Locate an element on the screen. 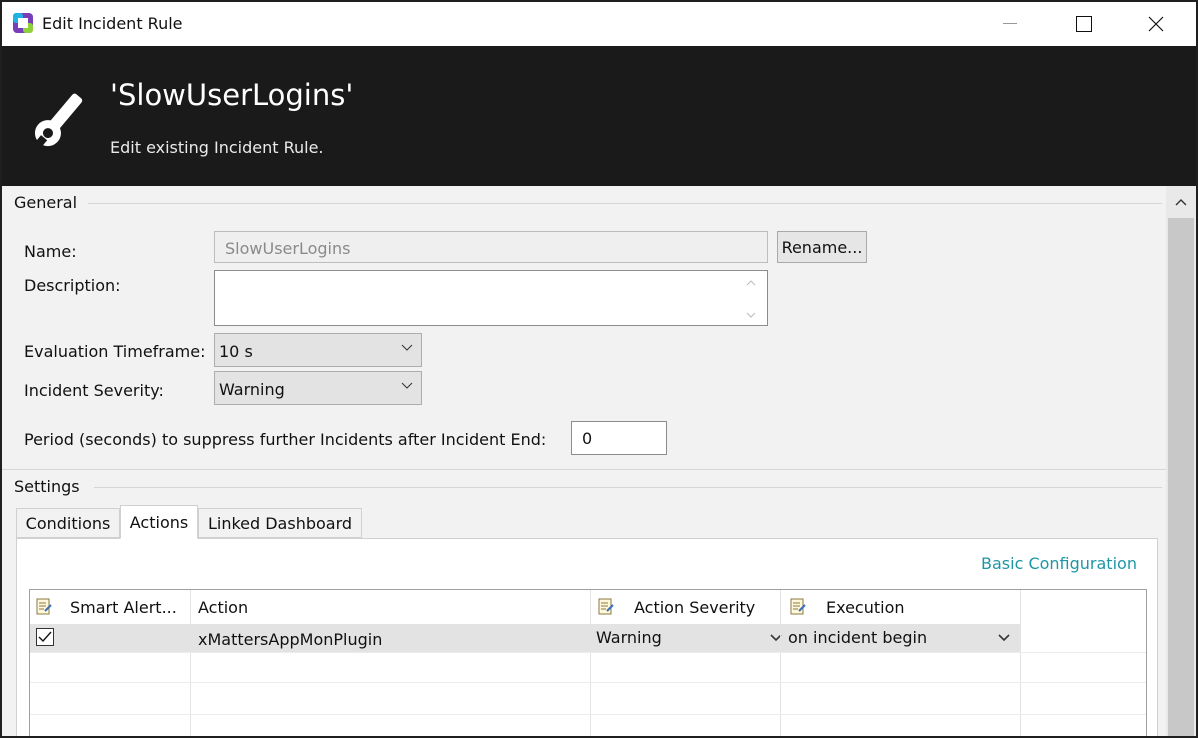 The width and height of the screenshot is (1198, 738). window-title: Edit Incident Rule is located at coordinates (112, 23).